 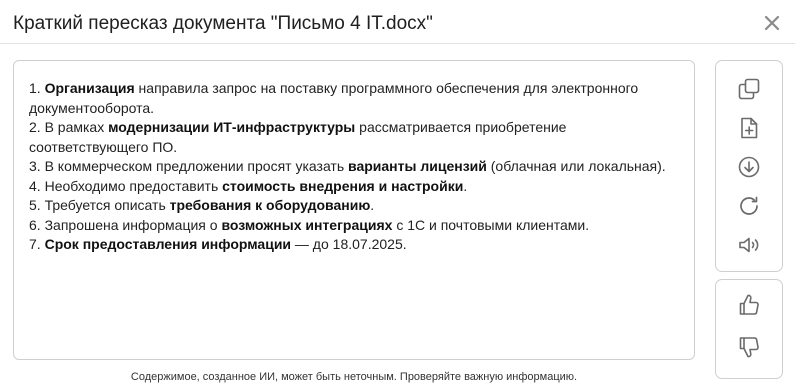 I want to click on download-icon, so click(x=749, y=167).